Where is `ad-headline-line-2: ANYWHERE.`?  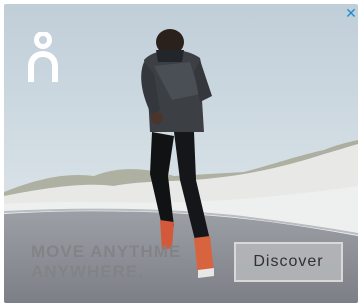
ad-headline-line-2: ANYWHERE. is located at coordinates (87, 271).